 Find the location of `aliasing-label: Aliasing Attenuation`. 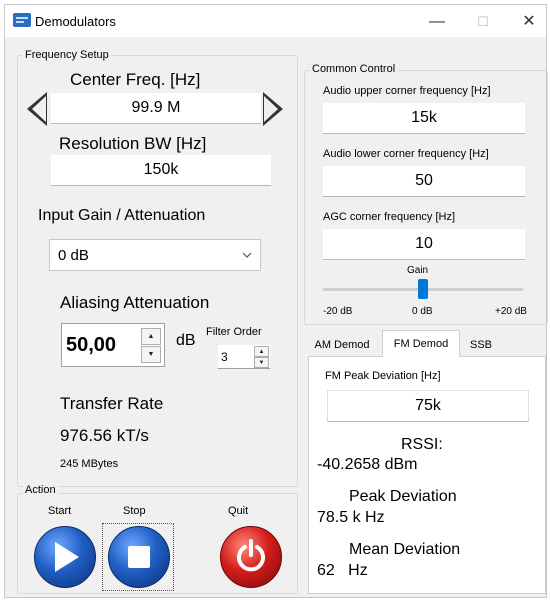

aliasing-label: Aliasing Attenuation is located at coordinates (135, 302).